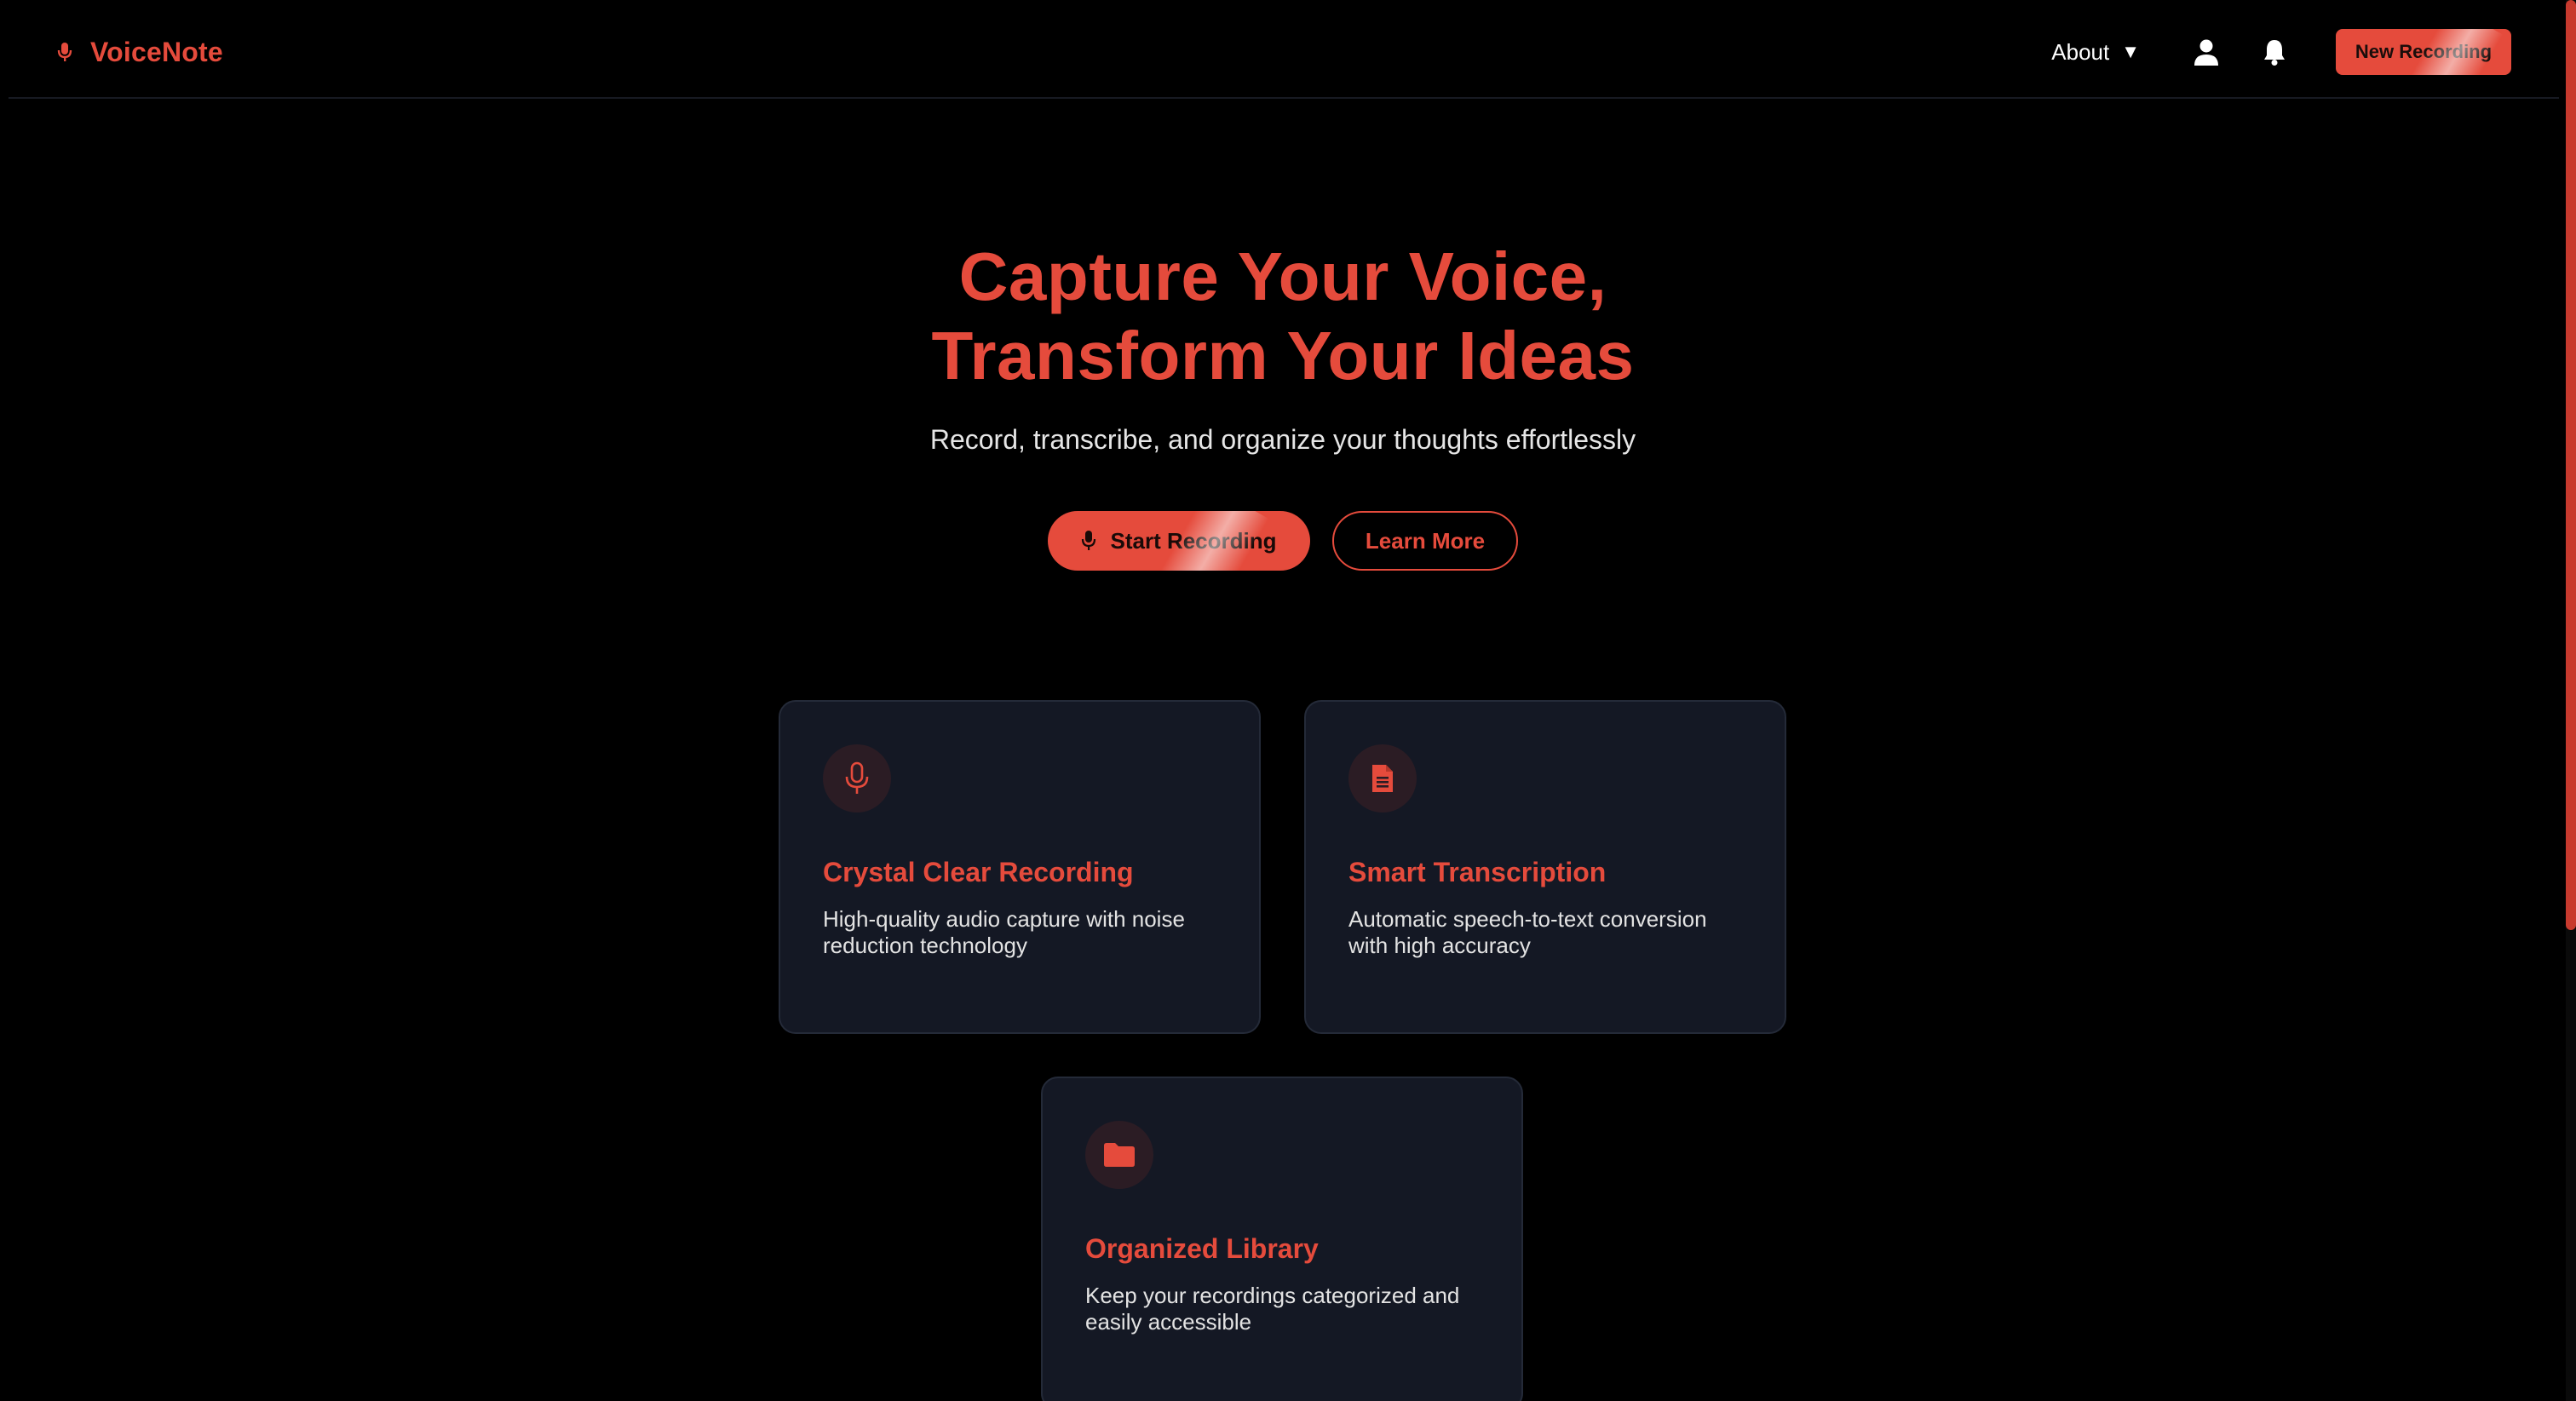  What do you see at coordinates (1284, 49) in the screenshot?
I see `top-navbar: VoiceNote About ▼ New Recording` at bounding box center [1284, 49].